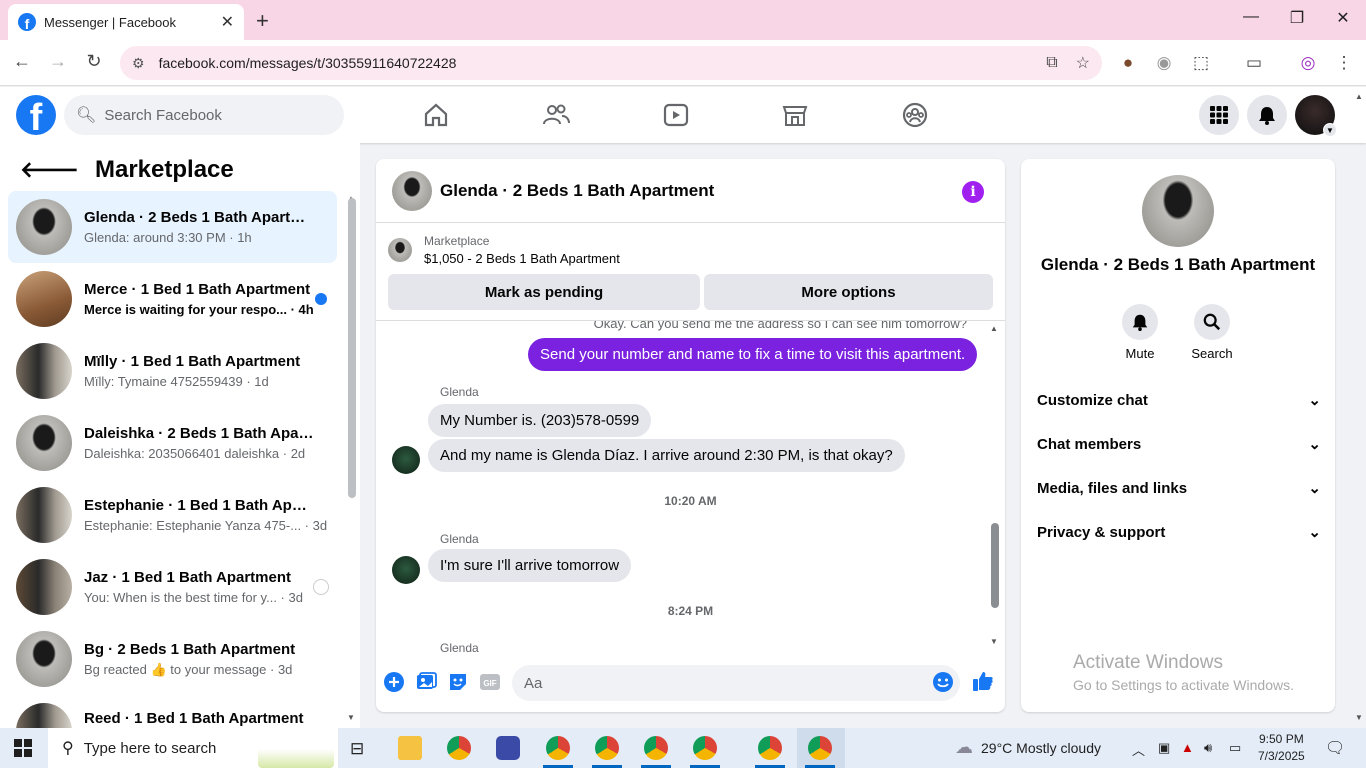 The image size is (1366, 768). I want to click on conversation-name: Bg · 2 Beds 1 Bath Apartment, so click(190, 649).